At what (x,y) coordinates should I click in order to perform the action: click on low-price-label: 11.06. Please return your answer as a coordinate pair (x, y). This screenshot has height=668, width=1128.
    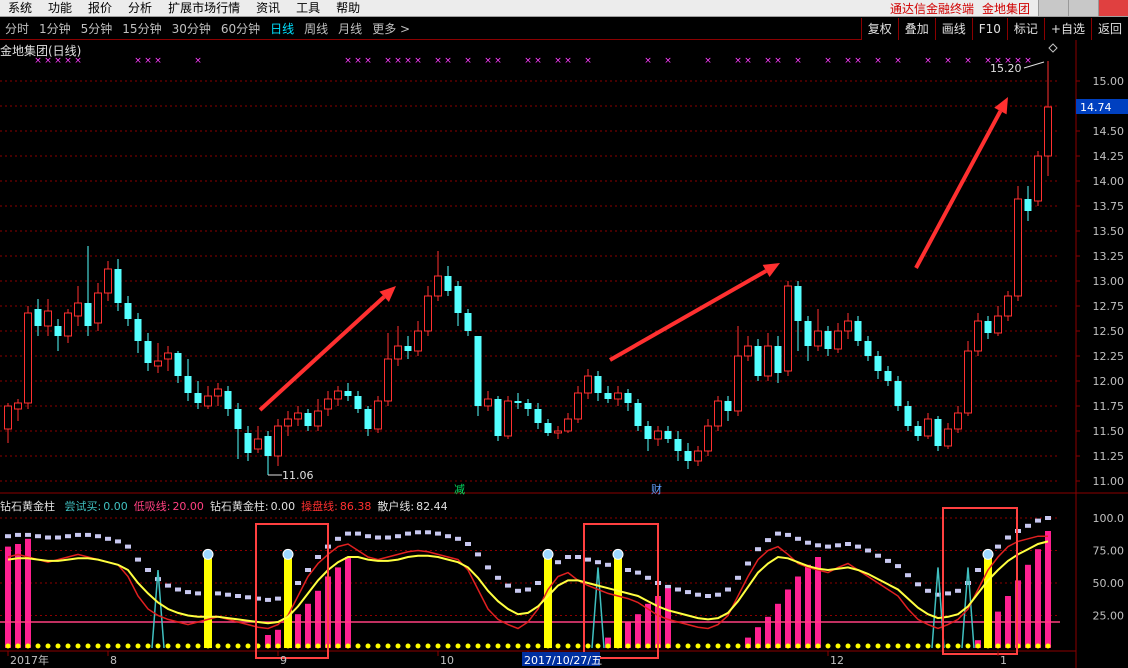
    Looking at the image, I should click on (298, 475).